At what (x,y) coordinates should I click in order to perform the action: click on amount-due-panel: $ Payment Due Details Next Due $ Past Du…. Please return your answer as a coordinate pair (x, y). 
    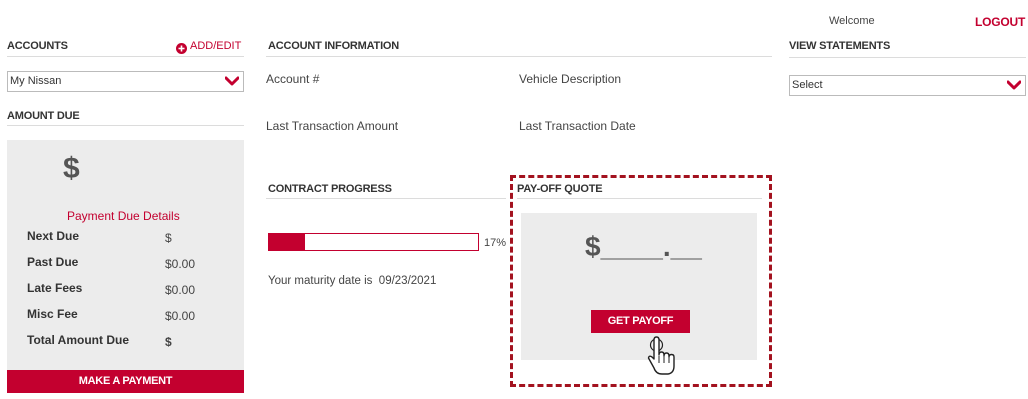
    Looking at the image, I should click on (125, 255).